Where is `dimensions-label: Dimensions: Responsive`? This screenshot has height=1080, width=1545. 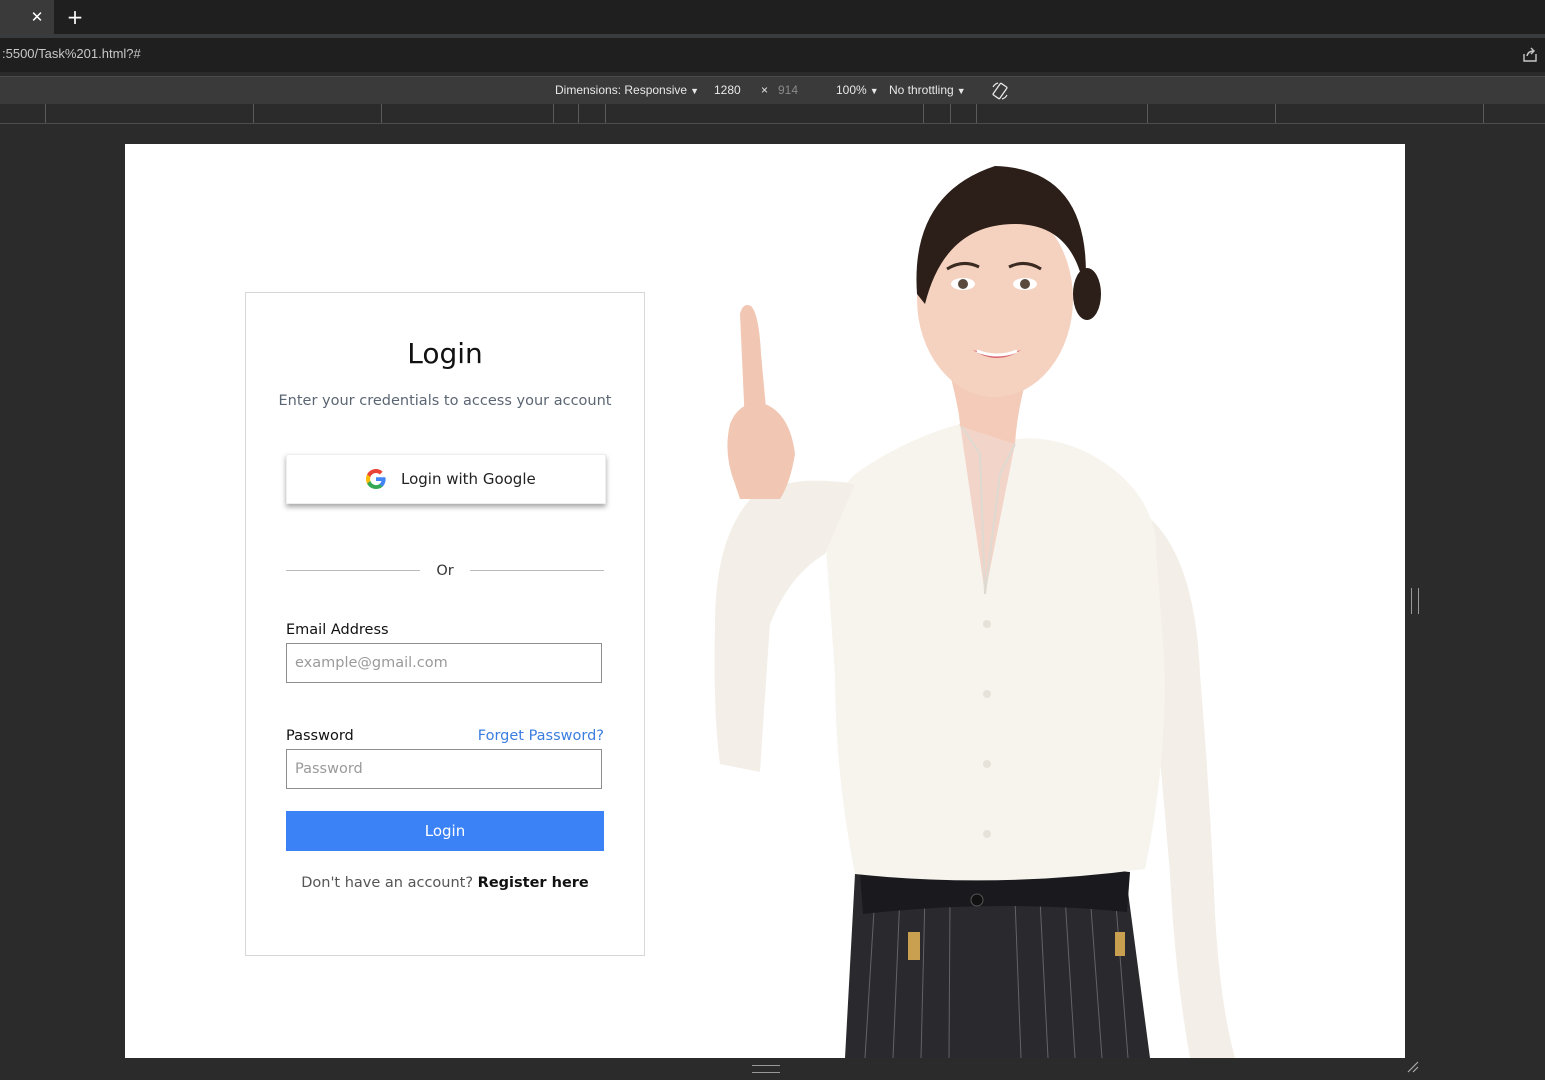
dimensions-label: Dimensions: Responsive is located at coordinates (621, 90).